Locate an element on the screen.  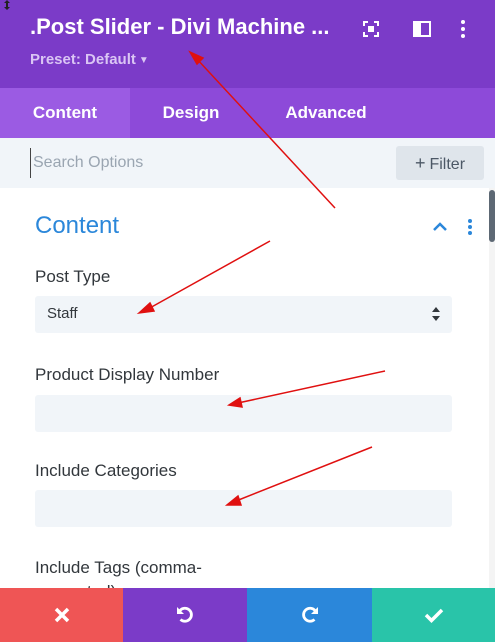
sidebar-toggle-icon is located at coordinates (422, 29).